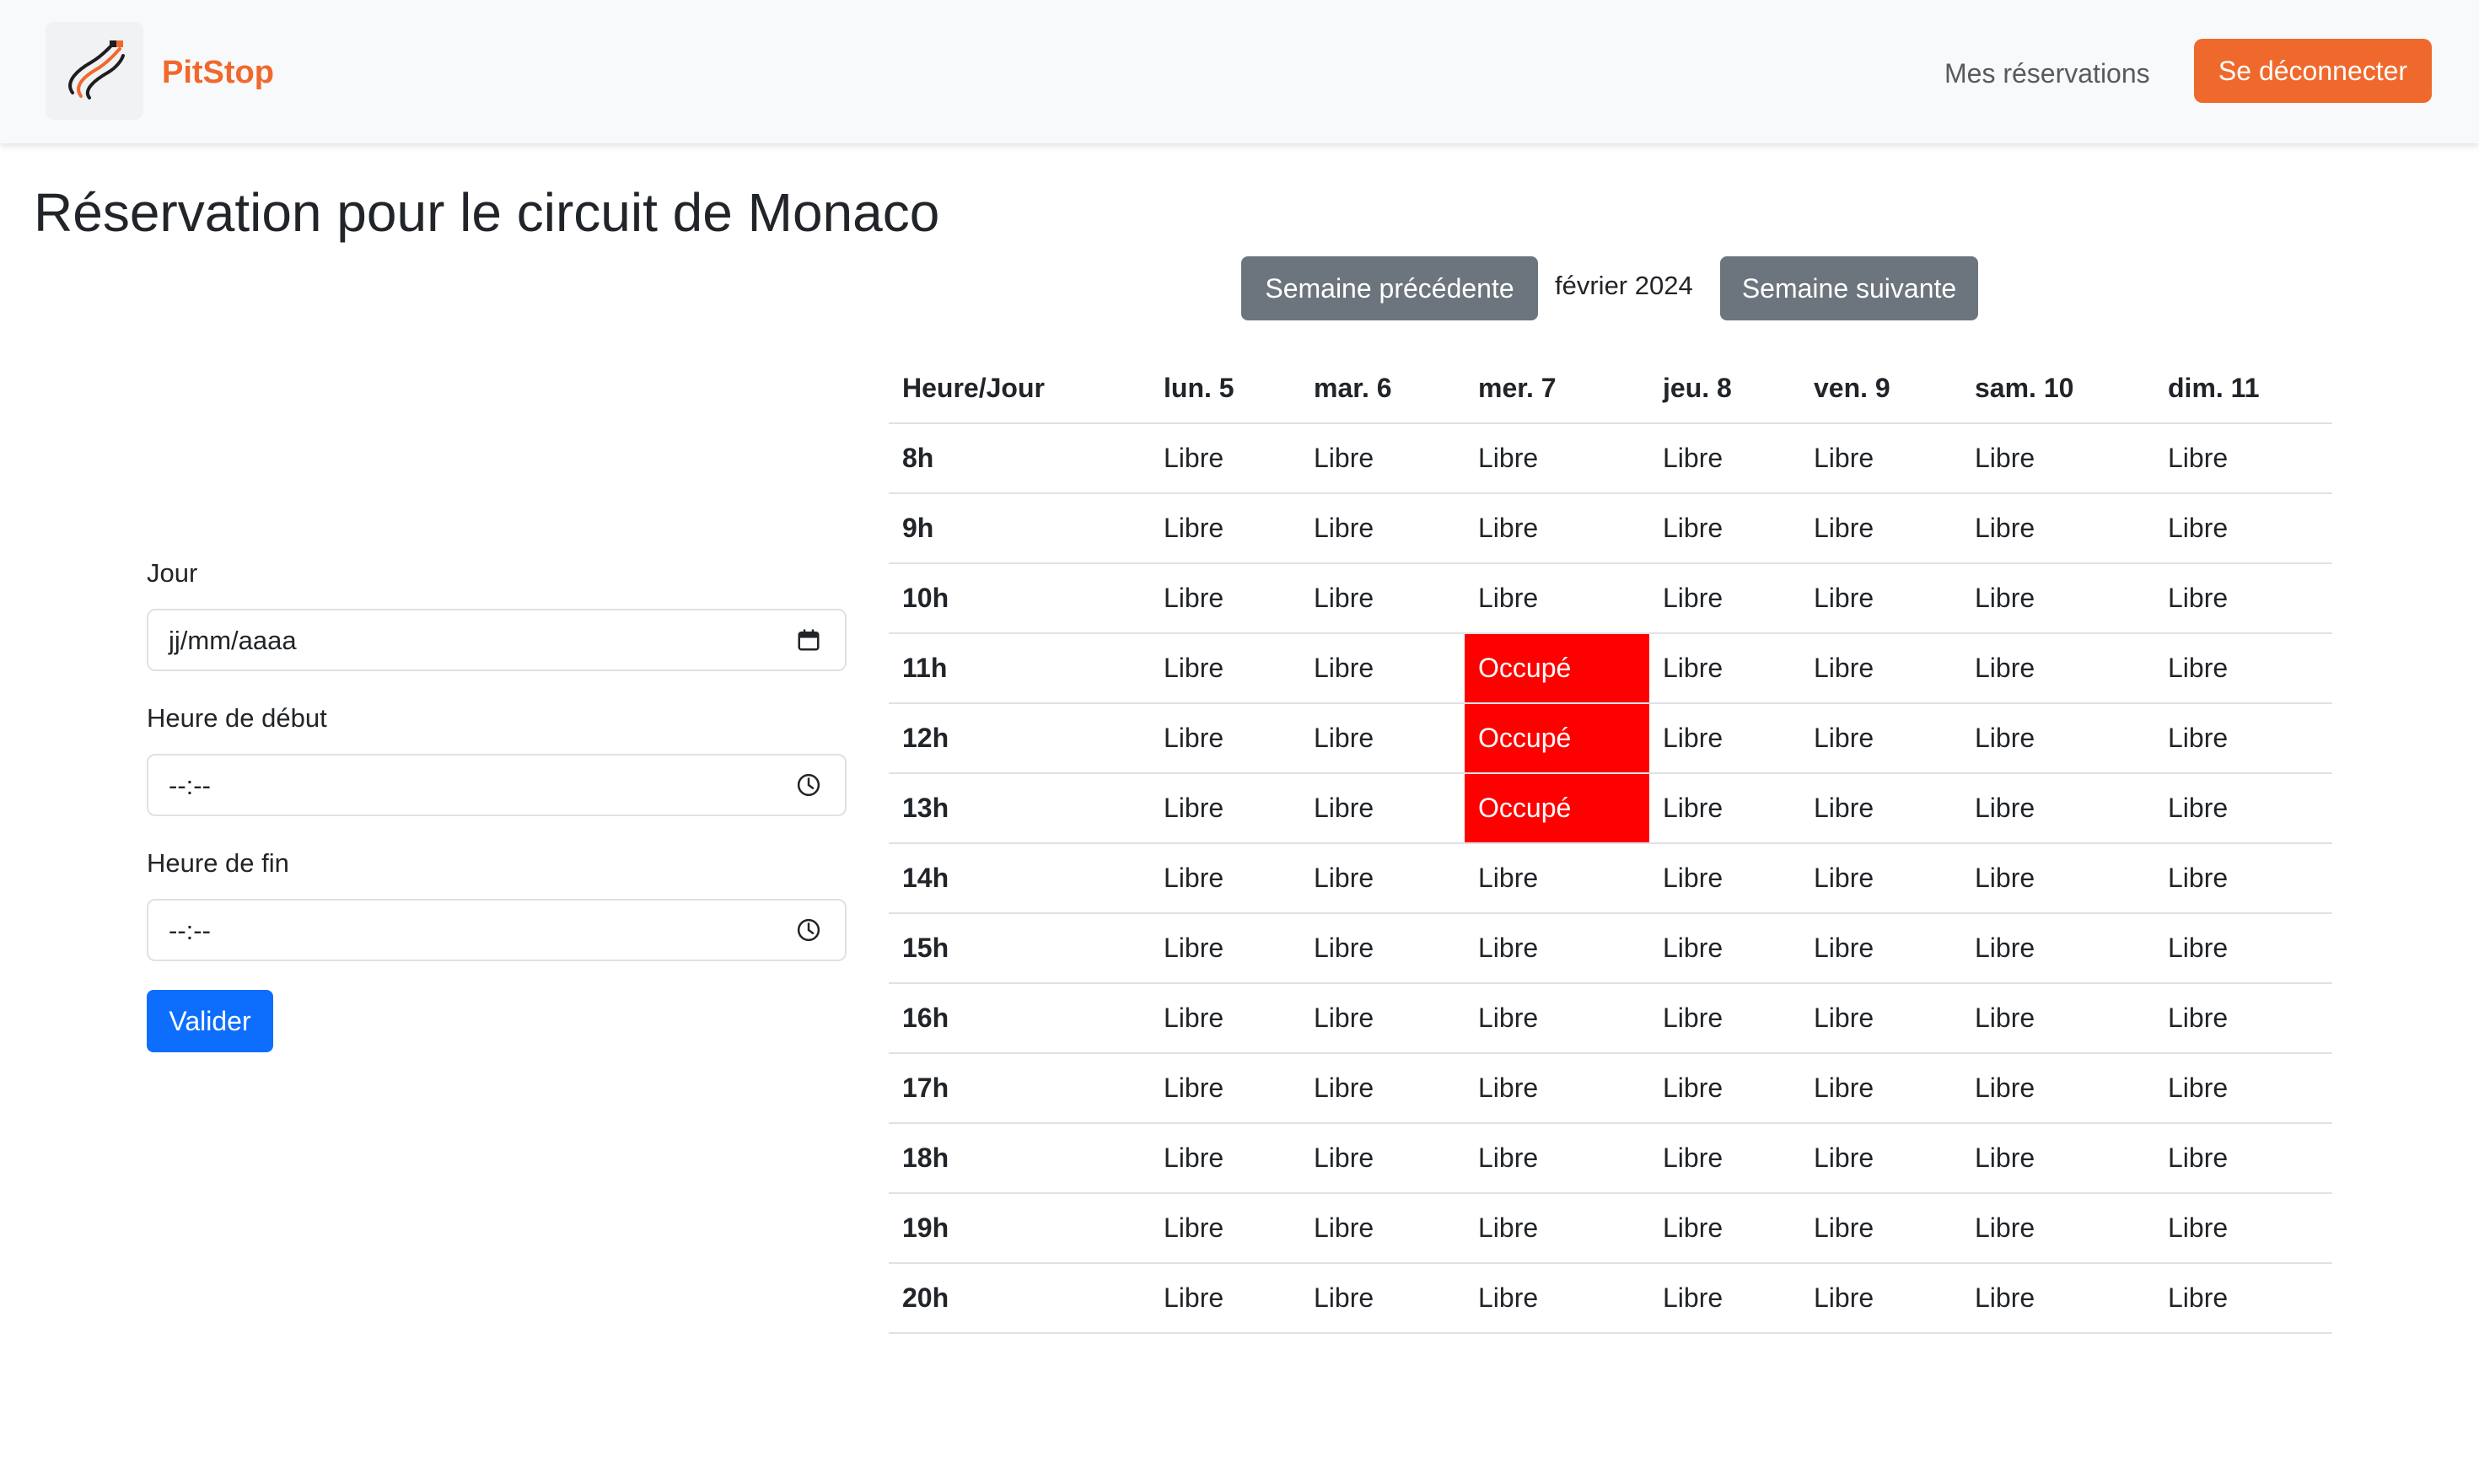  What do you see at coordinates (210, 1021) in the screenshot?
I see `submit-button: Valider` at bounding box center [210, 1021].